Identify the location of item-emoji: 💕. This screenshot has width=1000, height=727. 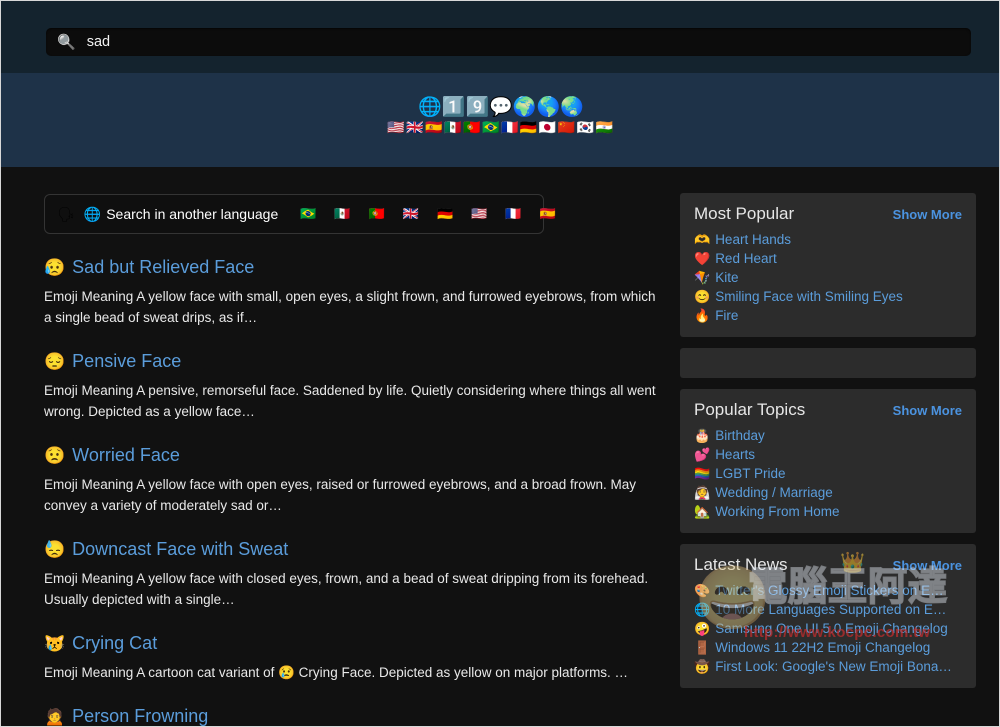
(702, 454).